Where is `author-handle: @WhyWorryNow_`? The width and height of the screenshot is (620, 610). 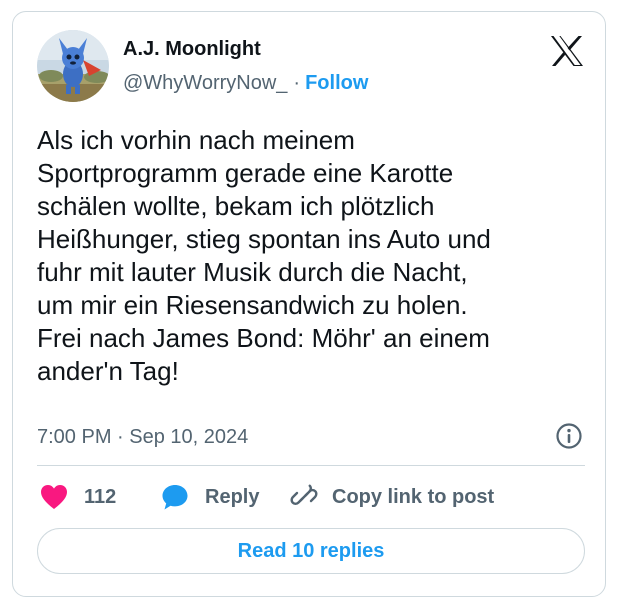
author-handle: @WhyWorryNow_ is located at coordinates (205, 83).